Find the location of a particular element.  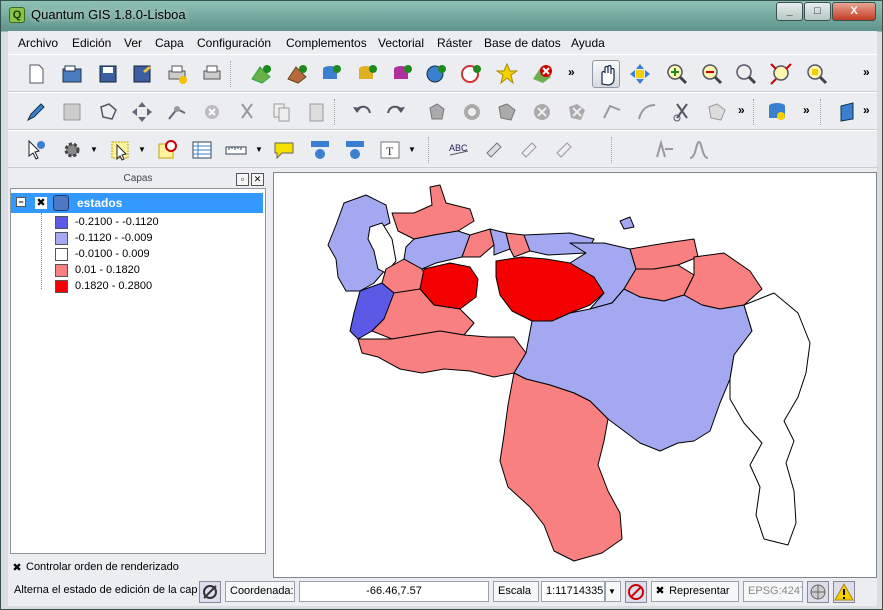

pan-map-button is located at coordinates (606, 74).